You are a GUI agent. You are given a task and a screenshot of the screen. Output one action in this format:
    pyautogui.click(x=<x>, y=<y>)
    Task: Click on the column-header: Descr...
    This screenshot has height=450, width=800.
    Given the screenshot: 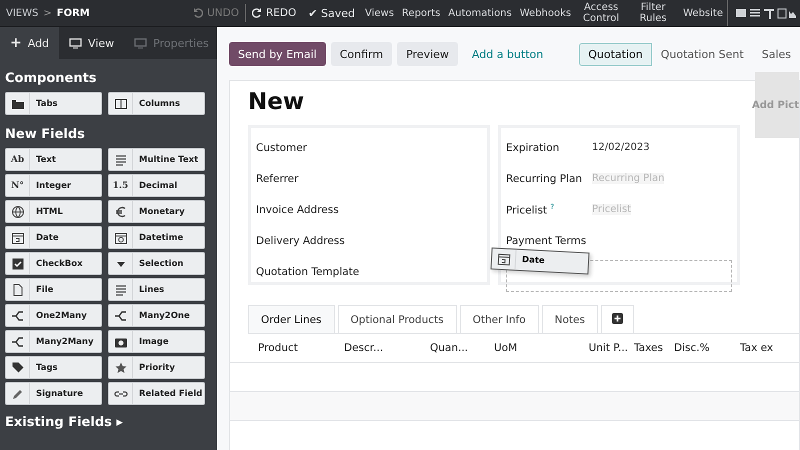 What is the action you would take?
    pyautogui.click(x=384, y=348)
    